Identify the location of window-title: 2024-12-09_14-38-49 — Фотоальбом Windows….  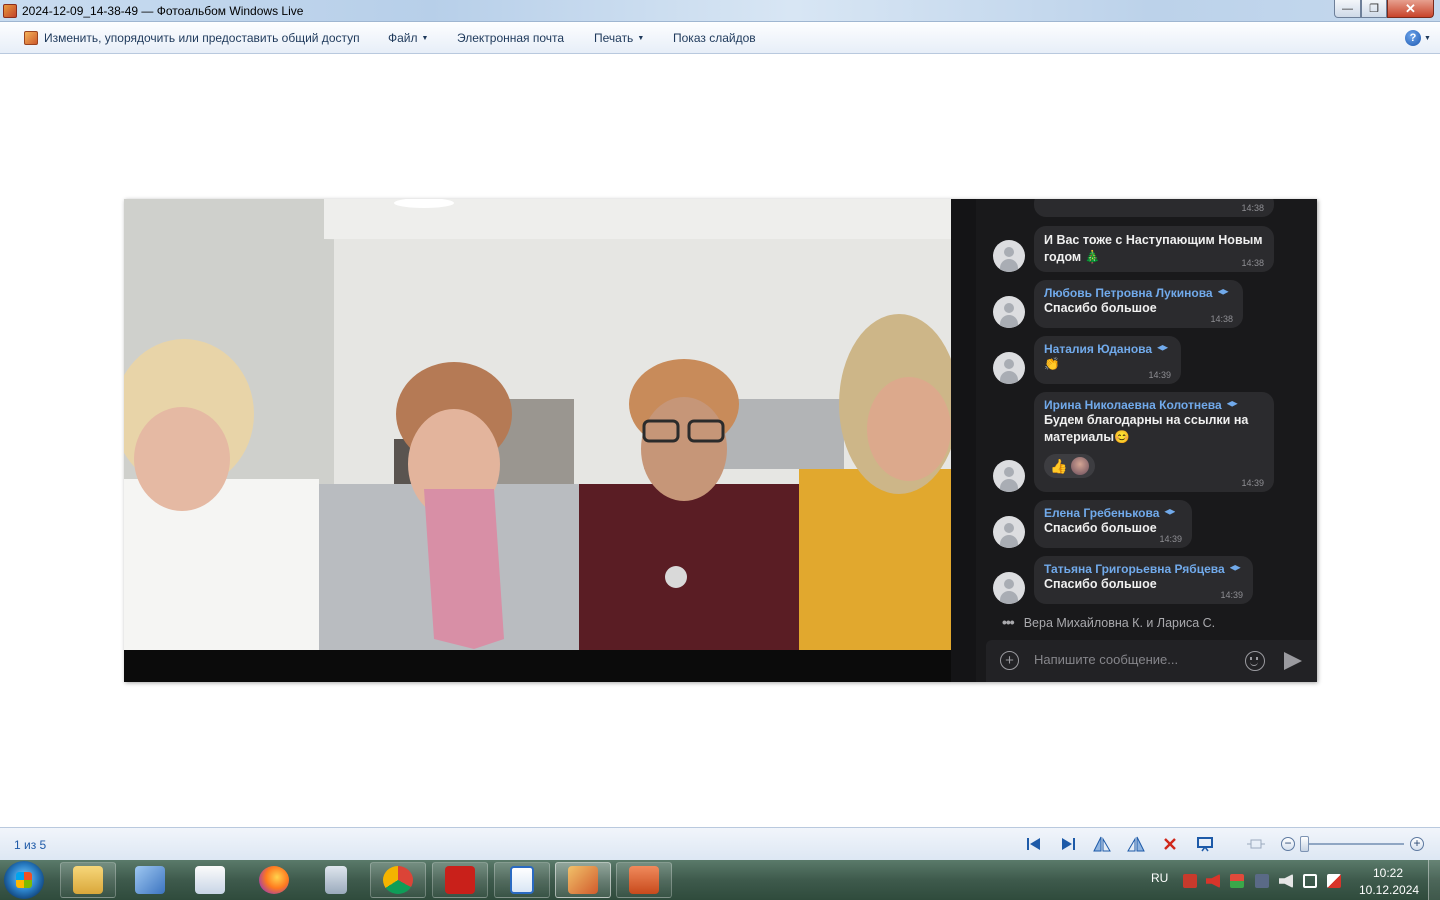
(163, 11).